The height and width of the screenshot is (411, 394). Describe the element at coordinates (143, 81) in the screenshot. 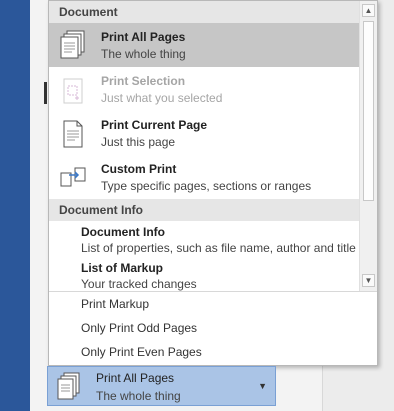

I see `menu-item-label: Print Selection` at that location.